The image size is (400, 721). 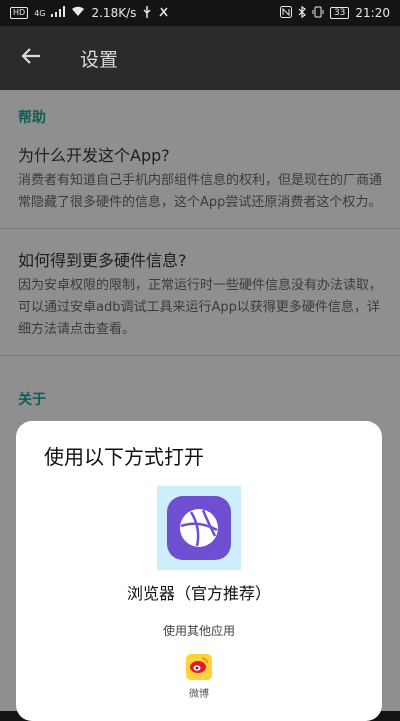 What do you see at coordinates (99, 59) in the screenshot?
I see `page-title: 设置` at bounding box center [99, 59].